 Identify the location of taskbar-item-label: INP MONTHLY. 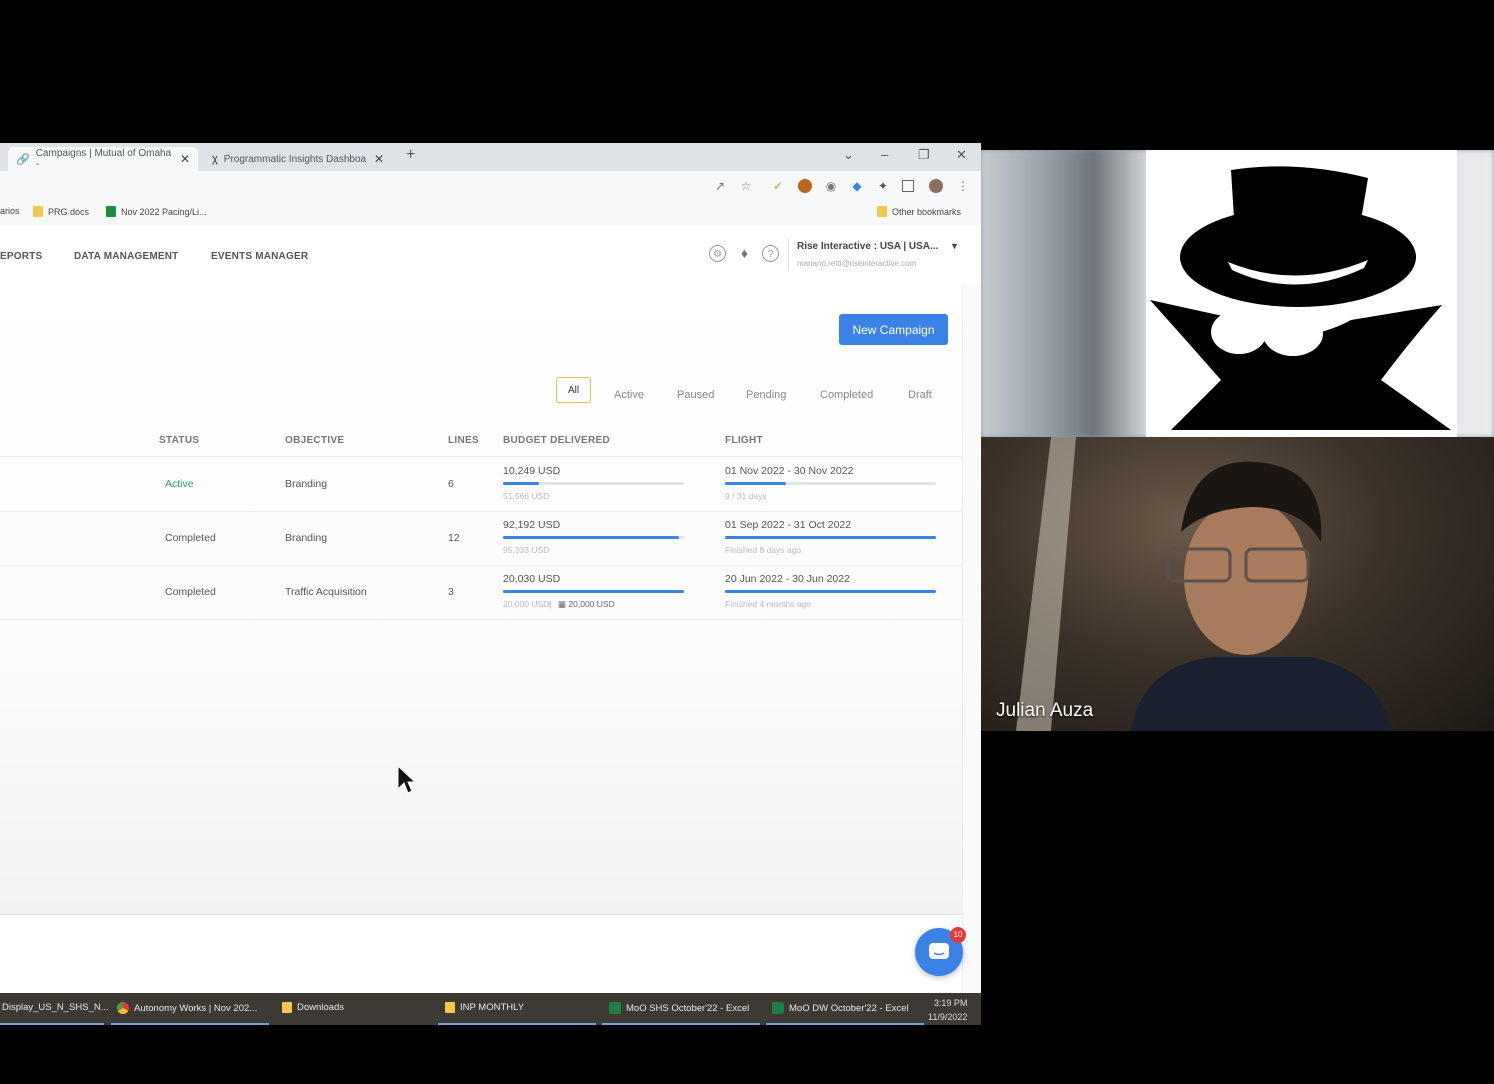
(492, 1007).